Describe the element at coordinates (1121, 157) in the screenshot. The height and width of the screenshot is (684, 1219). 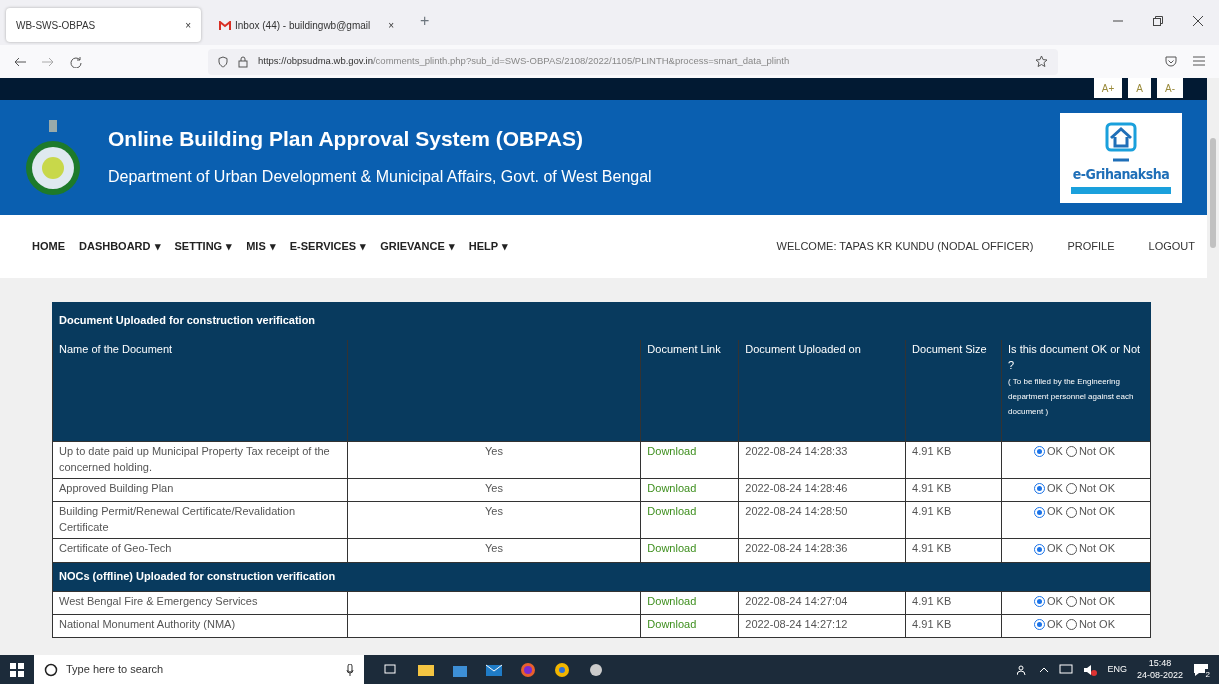
I see `brand-logo: e-Grihanaksha` at that location.